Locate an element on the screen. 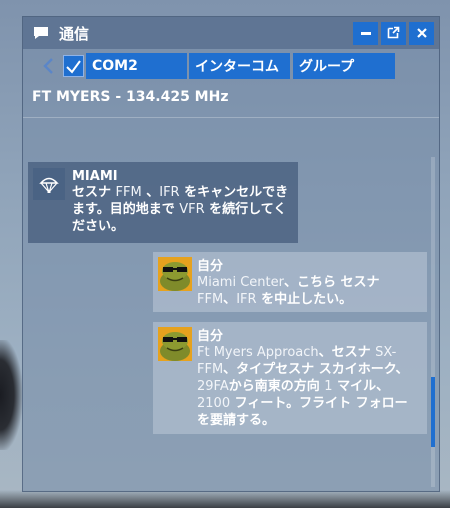  tab-select-checkbox is located at coordinates (73, 66).